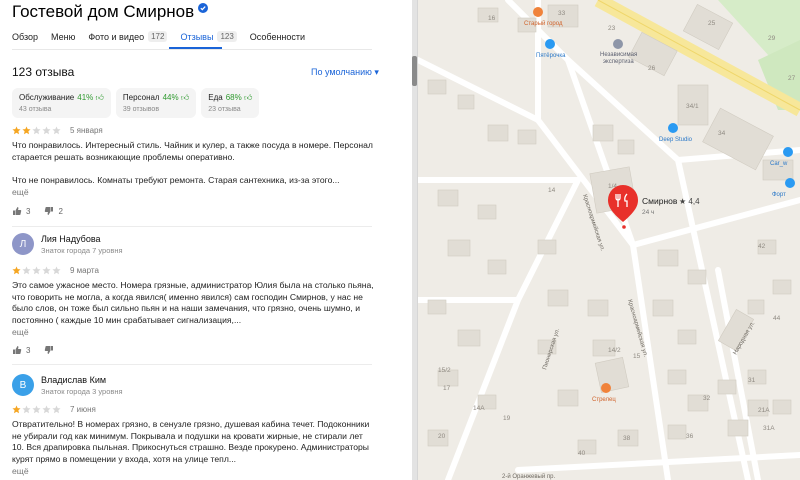  Describe the element at coordinates (764, 410) in the screenshot. I see `house-number-label: 21А` at that location.